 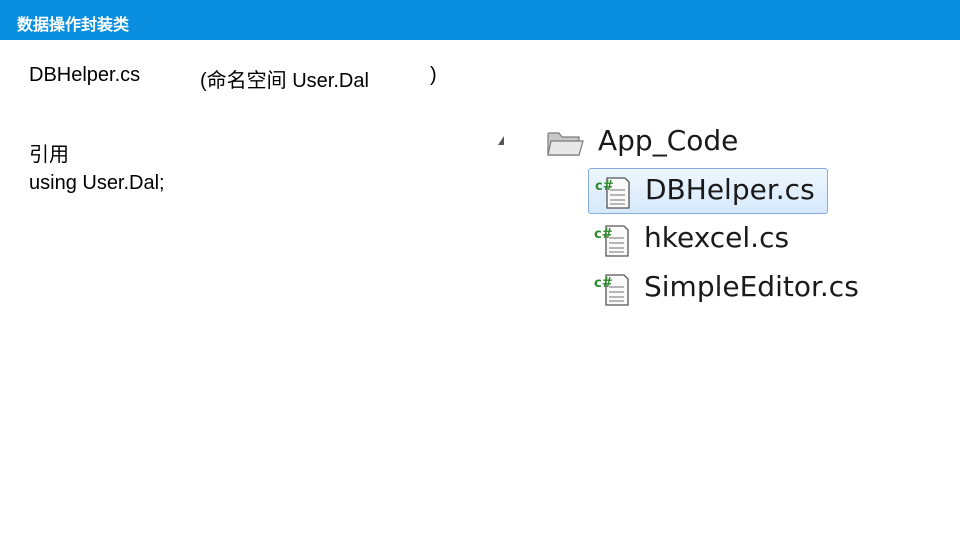 What do you see at coordinates (97, 183) in the screenshot?
I see `using-statement: using User.Dal;` at bounding box center [97, 183].